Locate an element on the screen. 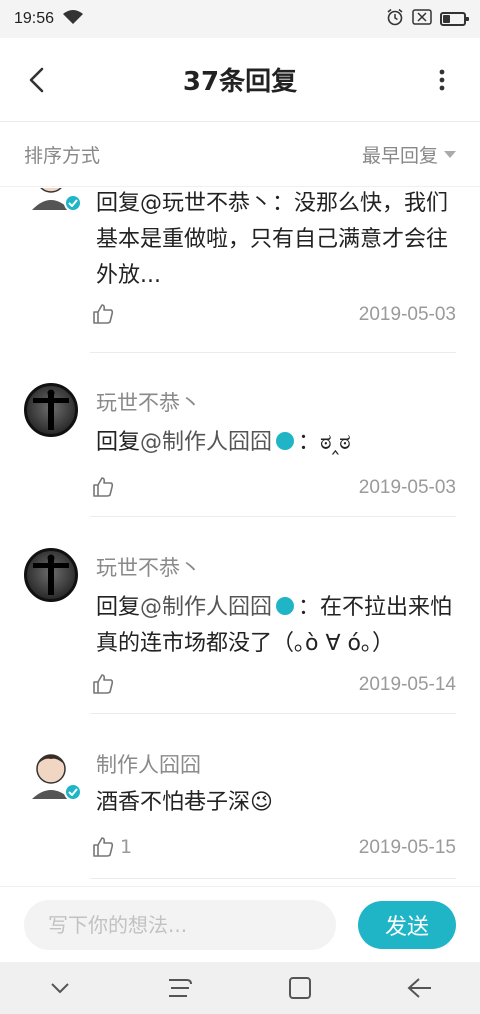 The height and width of the screenshot is (1014, 480). back-arrow-icon is located at coordinates (419, 988).